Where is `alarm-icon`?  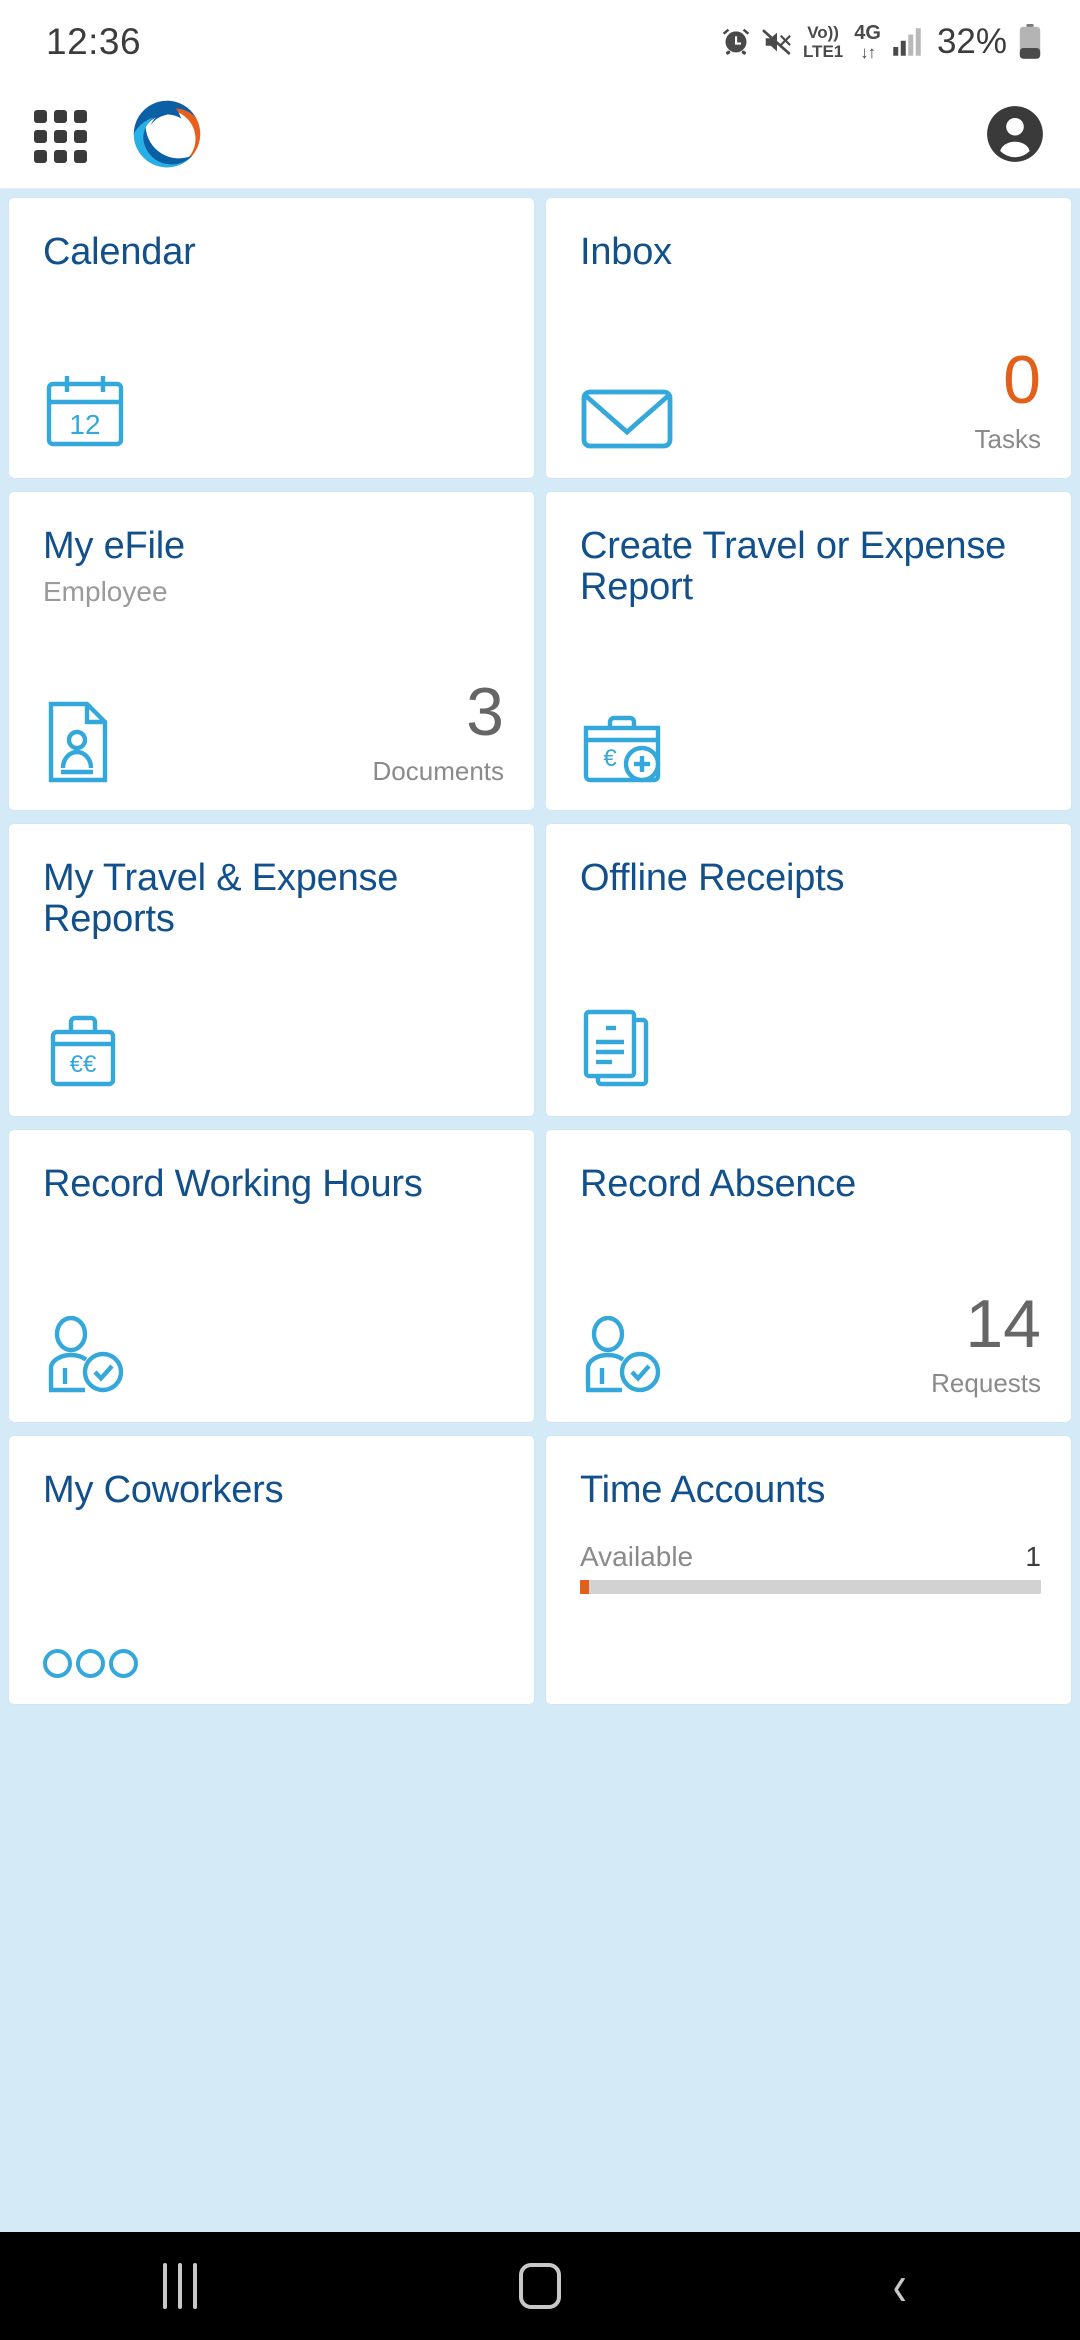
alarm-icon is located at coordinates (736, 42).